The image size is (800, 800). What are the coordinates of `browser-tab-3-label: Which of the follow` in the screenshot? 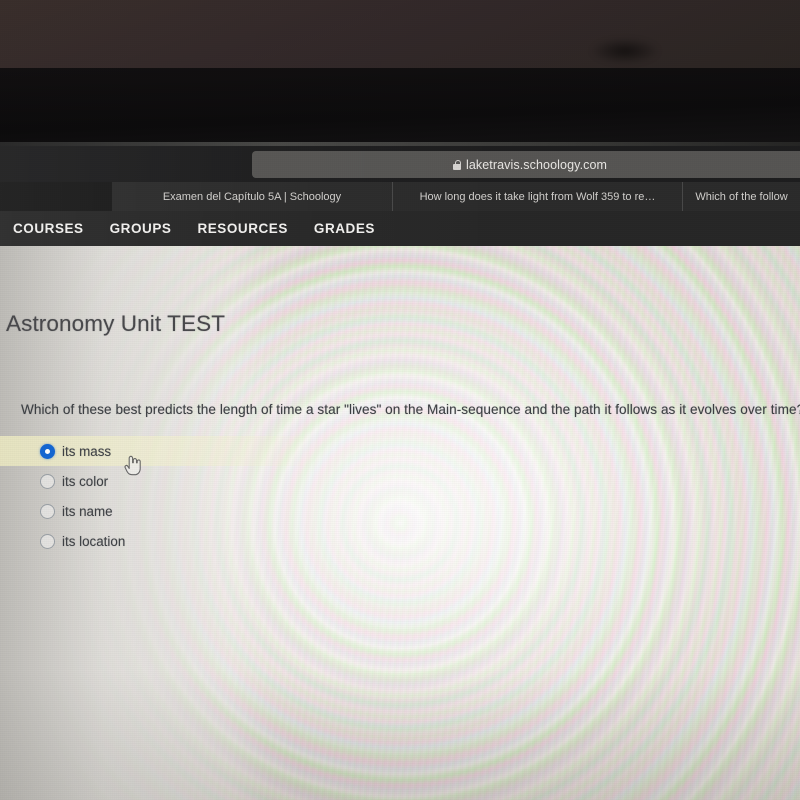 It's located at (741, 196).